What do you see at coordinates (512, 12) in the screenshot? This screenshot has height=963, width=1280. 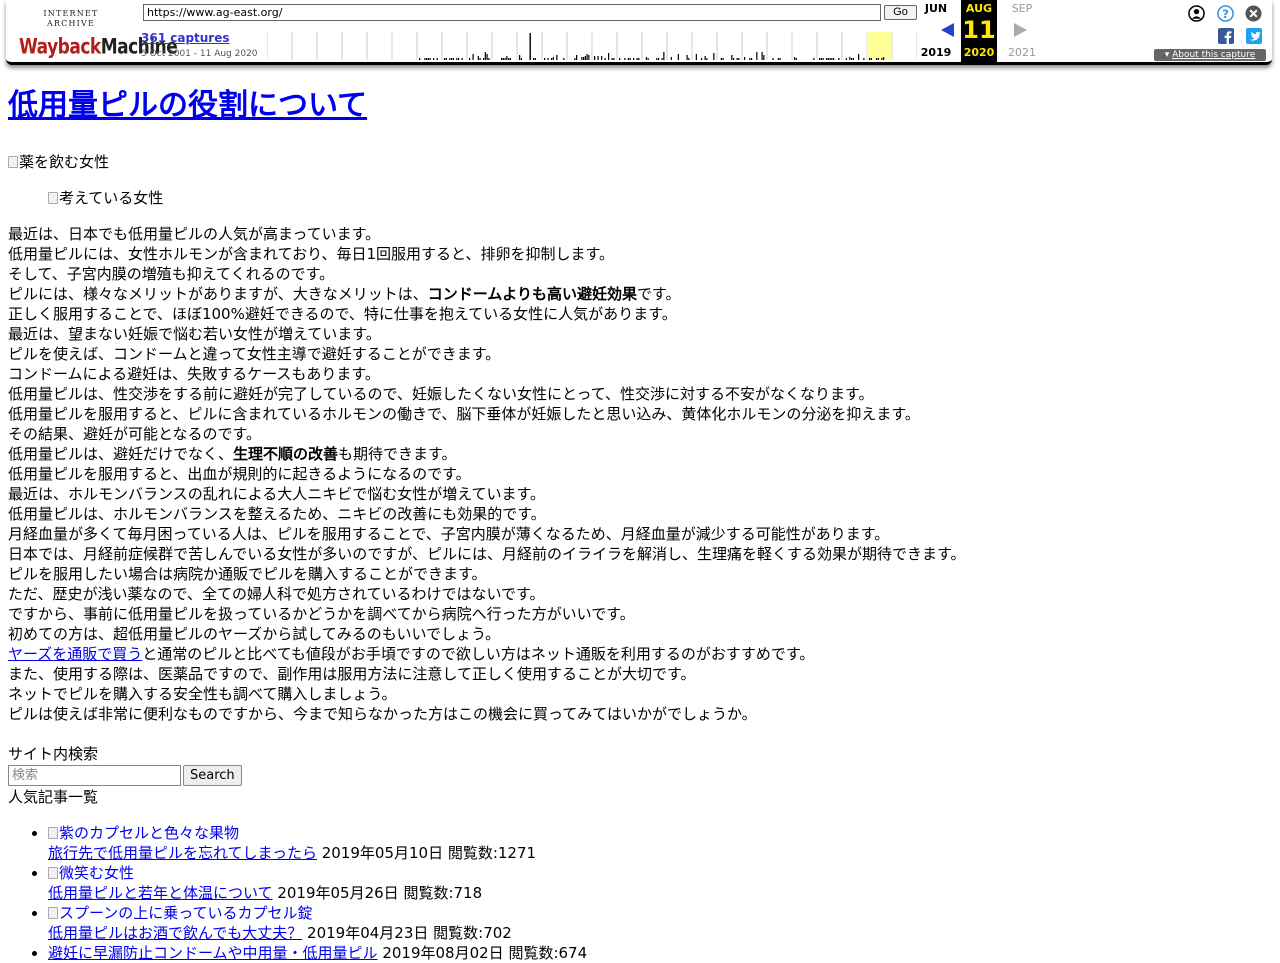 I see `wayback-url-input` at bounding box center [512, 12].